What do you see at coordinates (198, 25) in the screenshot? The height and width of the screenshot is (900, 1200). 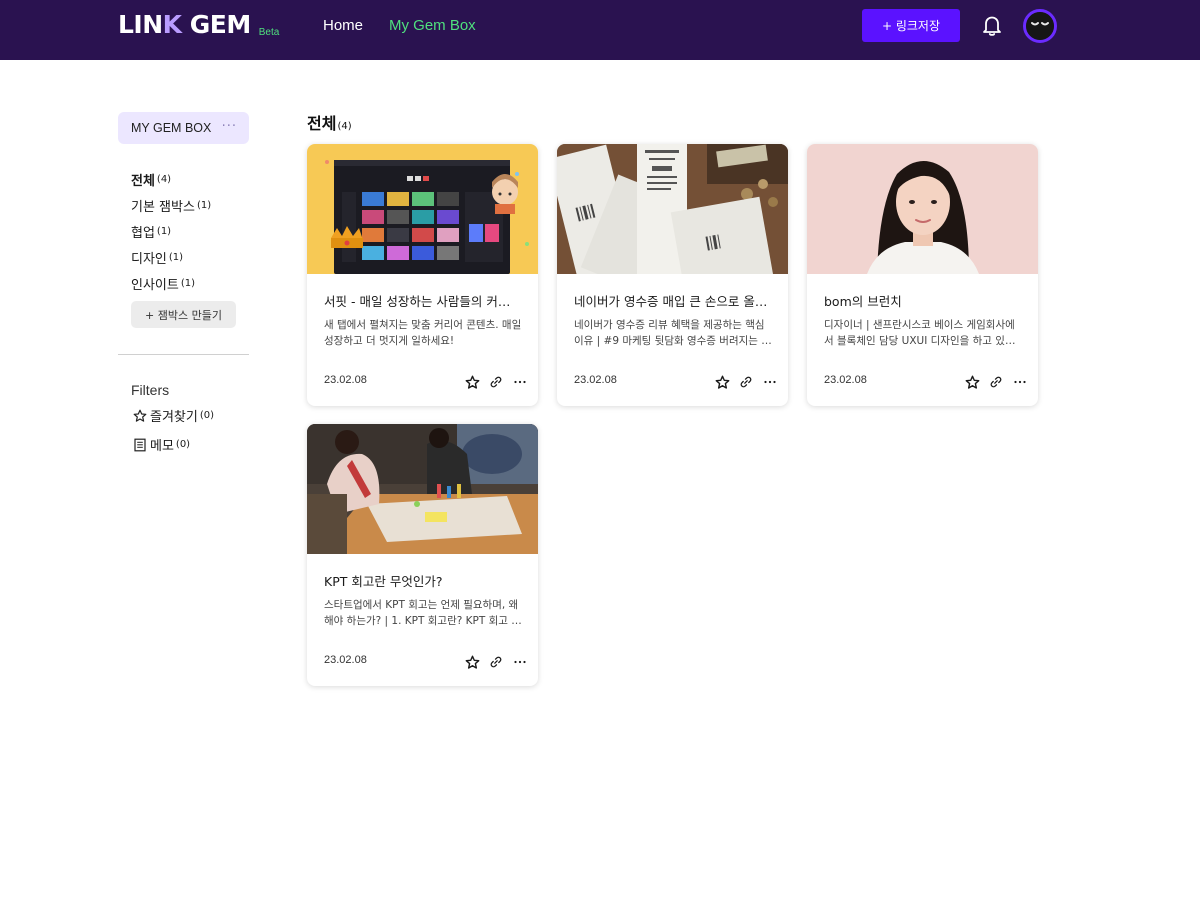 I see `link-gem-logo: LINK GEM Beta` at bounding box center [198, 25].